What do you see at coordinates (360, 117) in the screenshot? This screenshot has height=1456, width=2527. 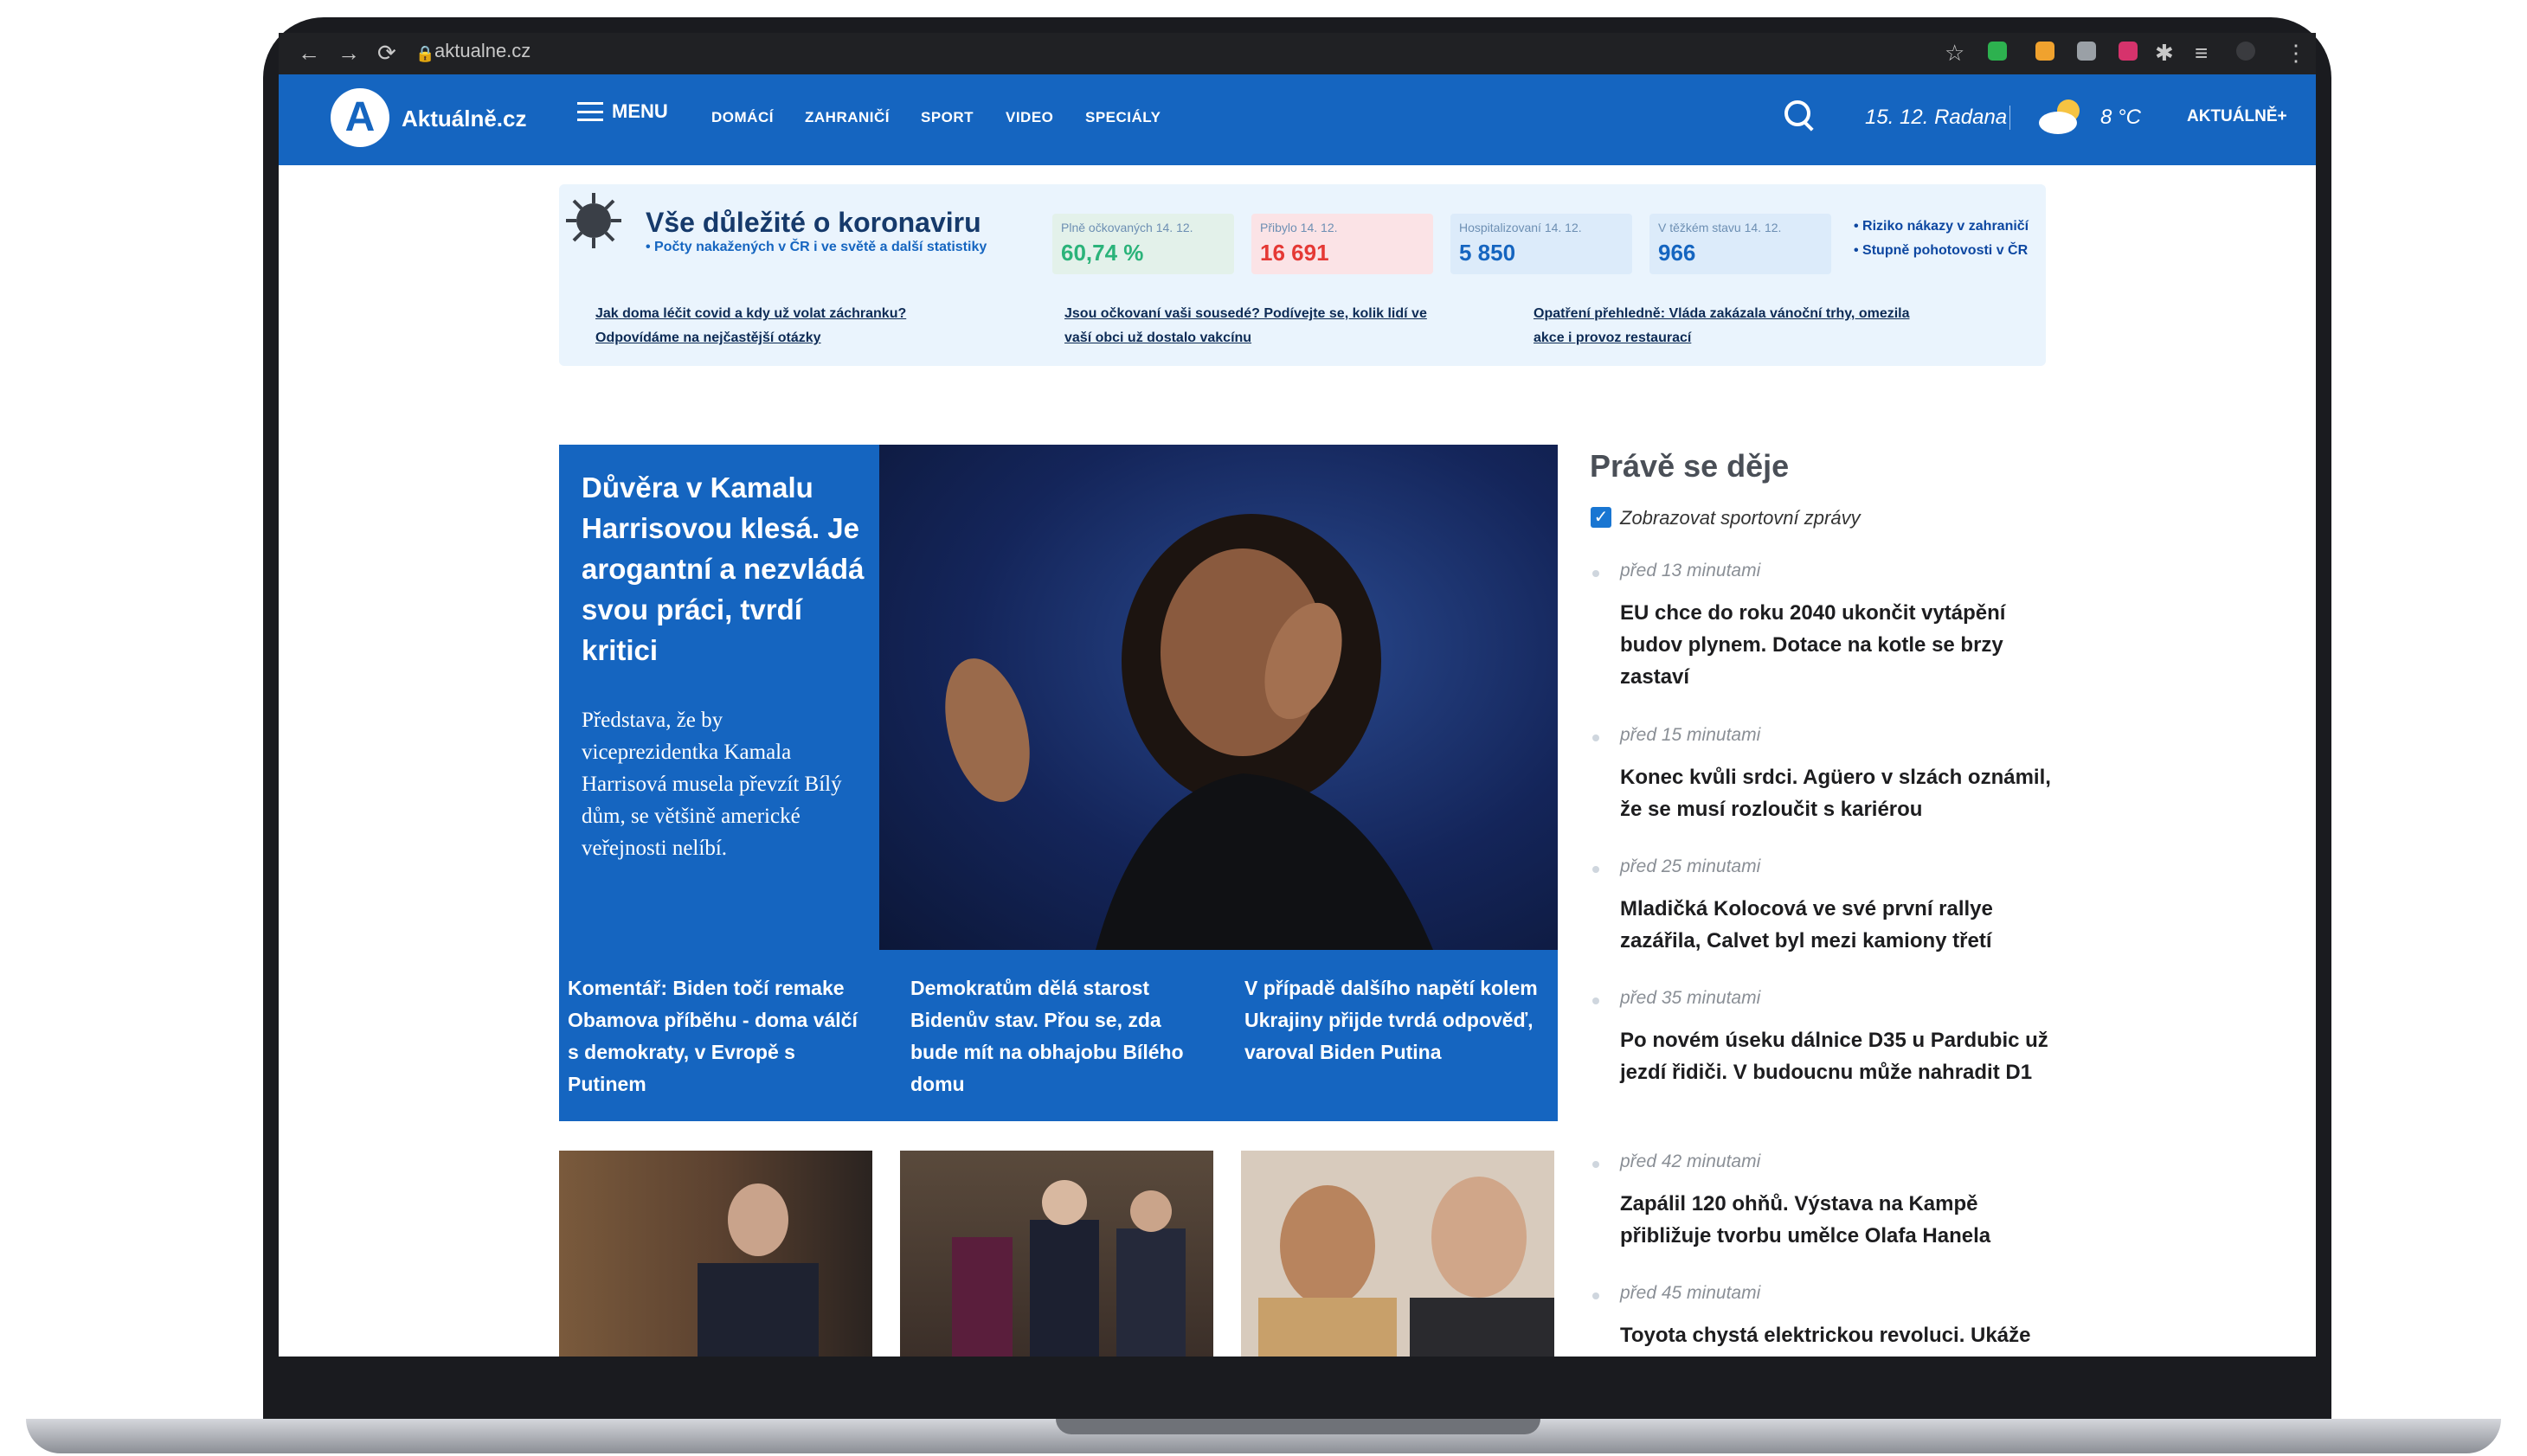 I see `logo-icon: A` at bounding box center [360, 117].